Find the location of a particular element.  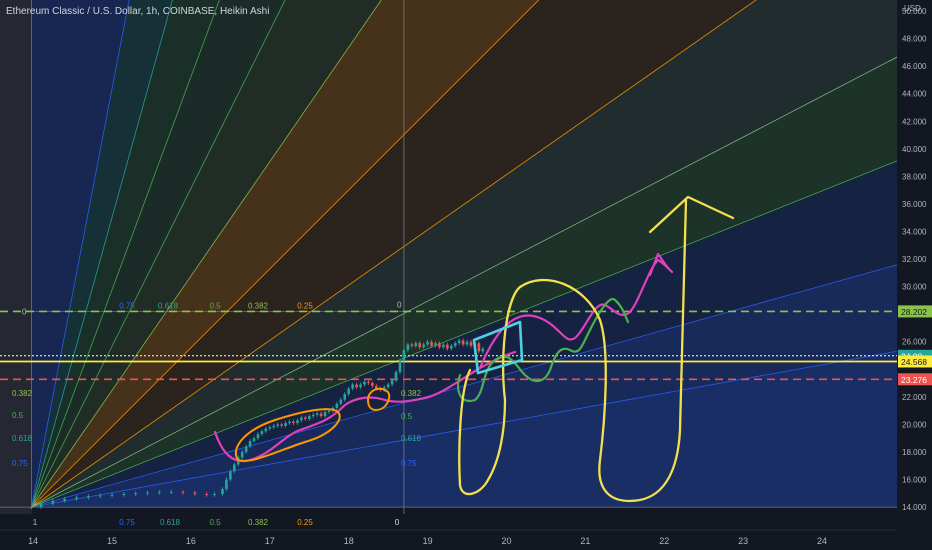

fan-label-bottom: 0.25 is located at coordinates (305, 522).